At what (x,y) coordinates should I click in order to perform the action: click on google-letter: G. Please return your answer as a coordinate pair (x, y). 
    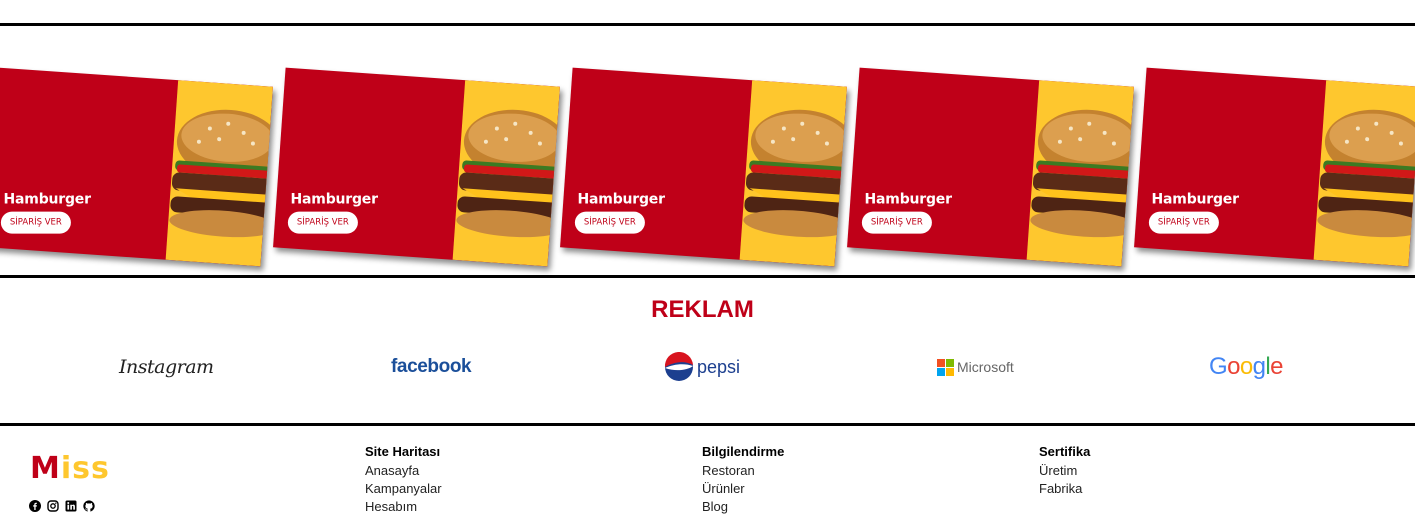
    Looking at the image, I should click on (1218, 366).